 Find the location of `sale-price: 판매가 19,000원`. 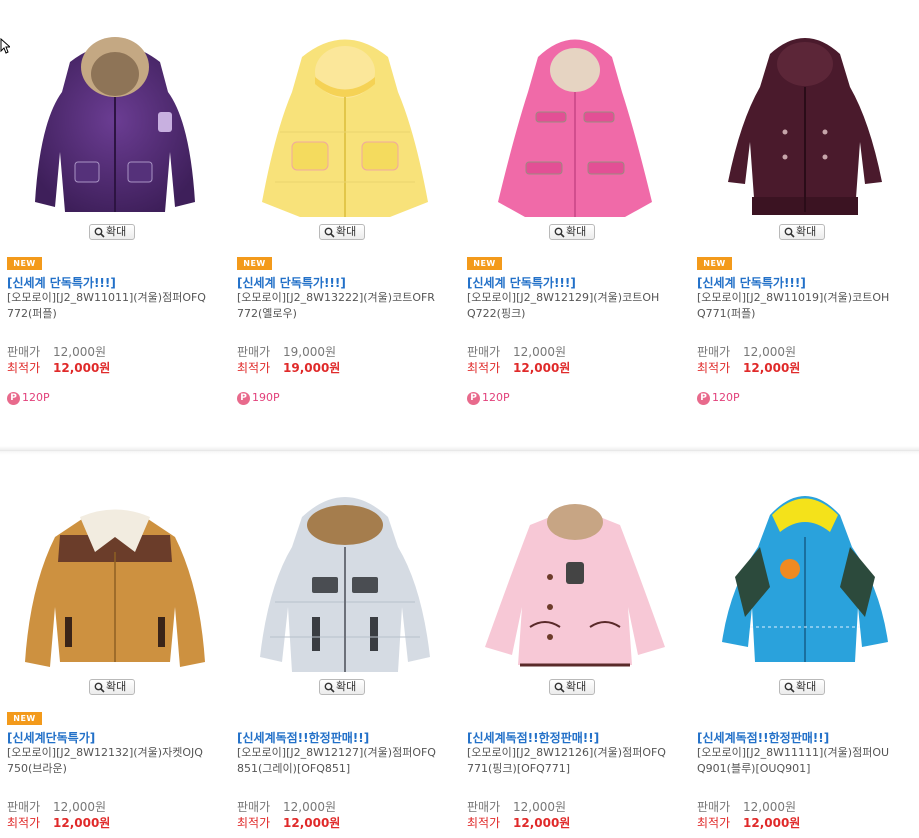

sale-price: 판매가 19,000원 is located at coordinates (286, 351).